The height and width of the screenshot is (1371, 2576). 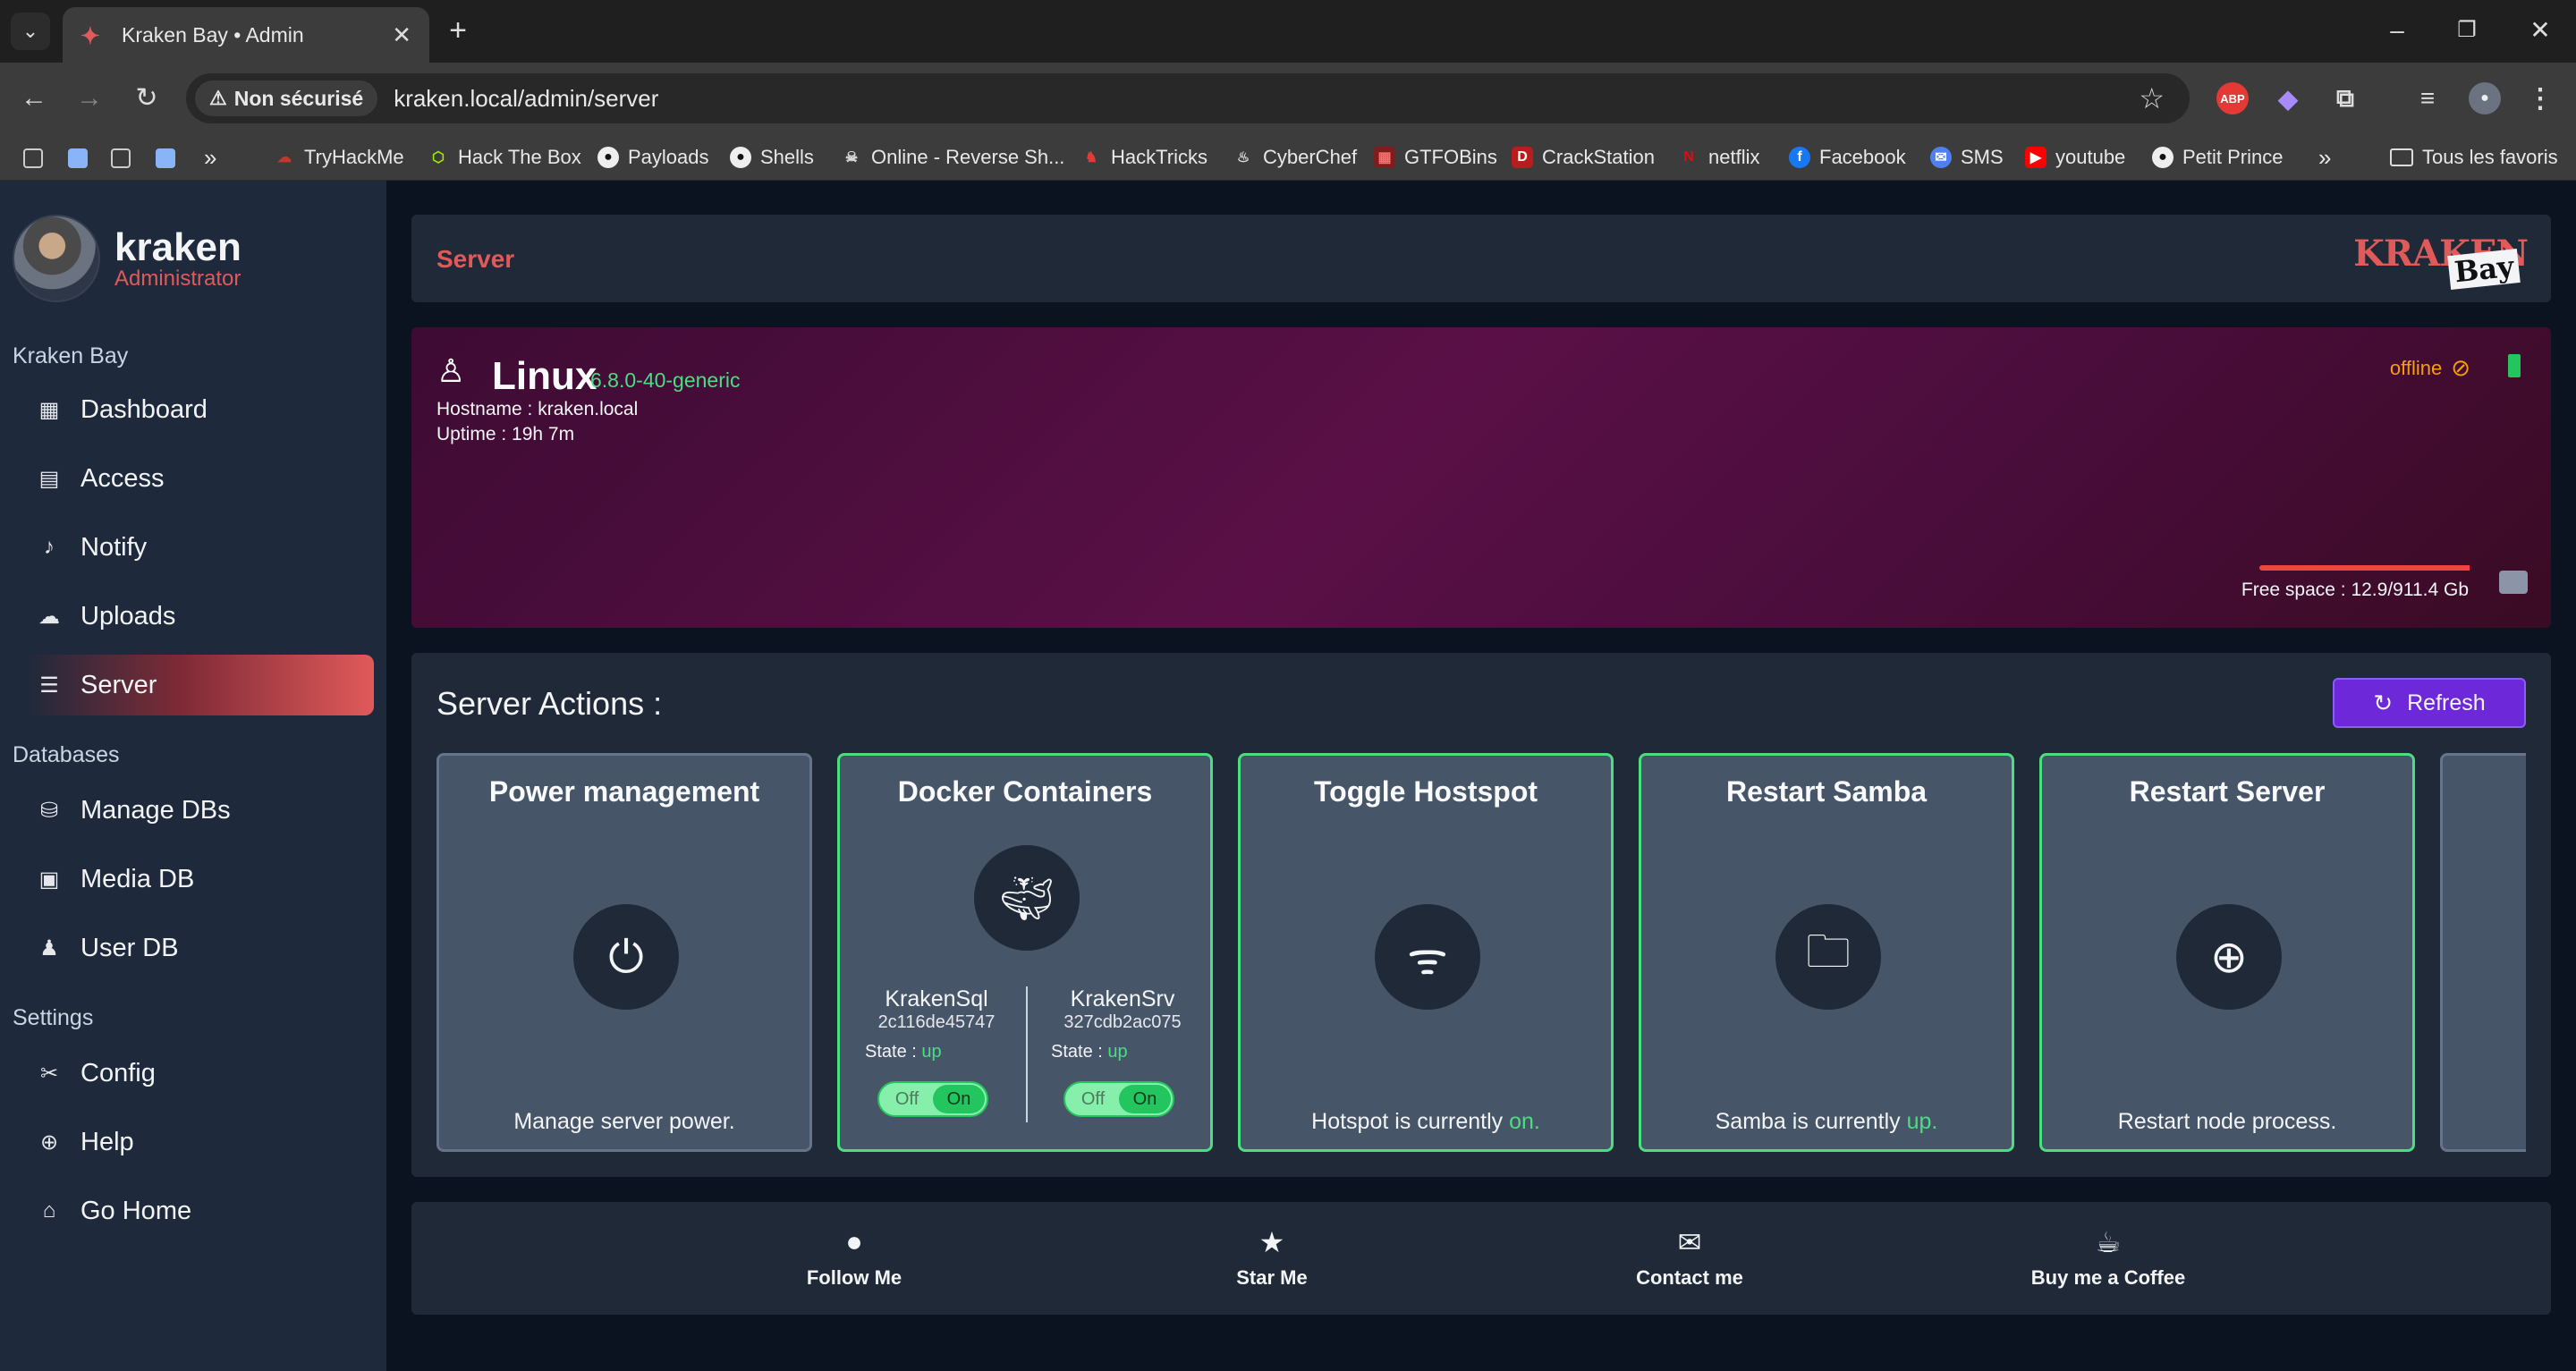 What do you see at coordinates (2460, 367) in the screenshot?
I see `wifi-off-icon: ⊘` at bounding box center [2460, 367].